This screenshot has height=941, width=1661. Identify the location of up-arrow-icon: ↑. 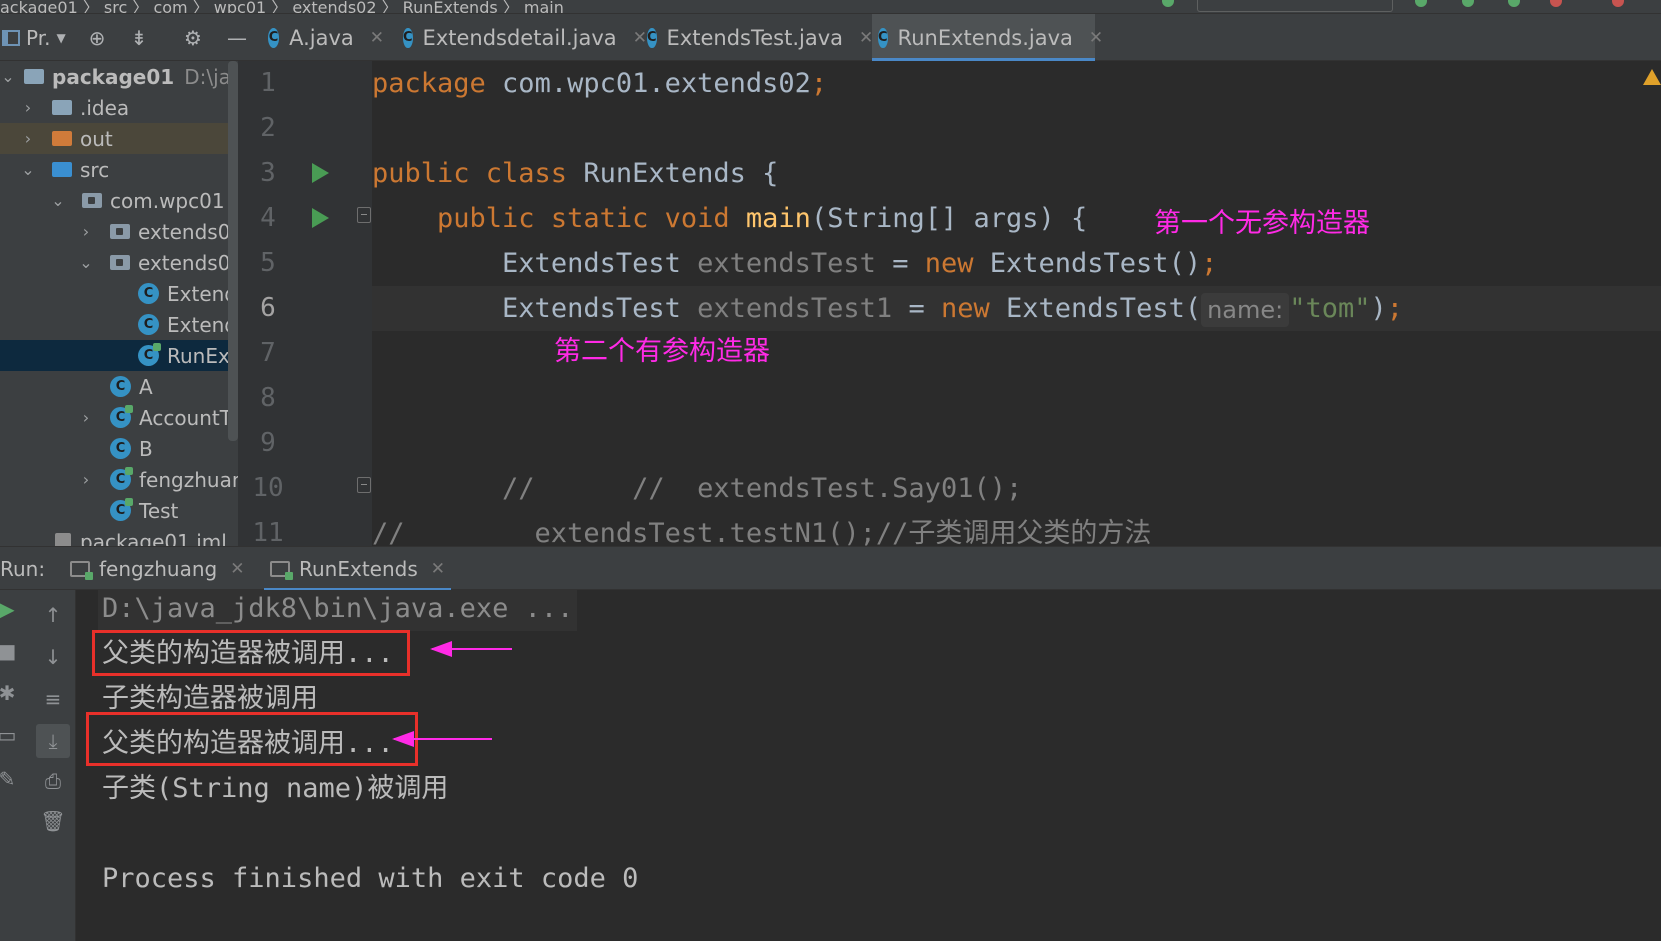
(53, 615).